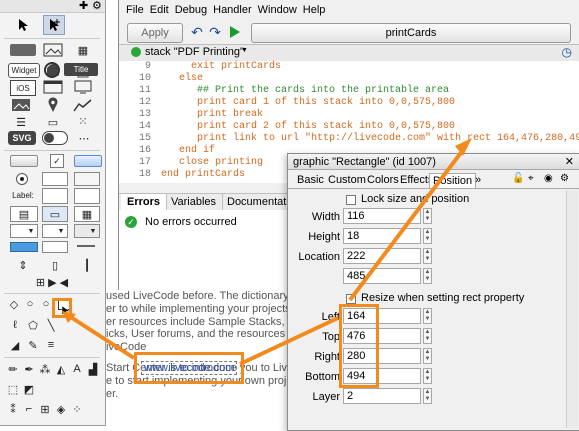  Describe the element at coordinates (463, 147) in the screenshot. I see `arrowhead-icon` at that location.